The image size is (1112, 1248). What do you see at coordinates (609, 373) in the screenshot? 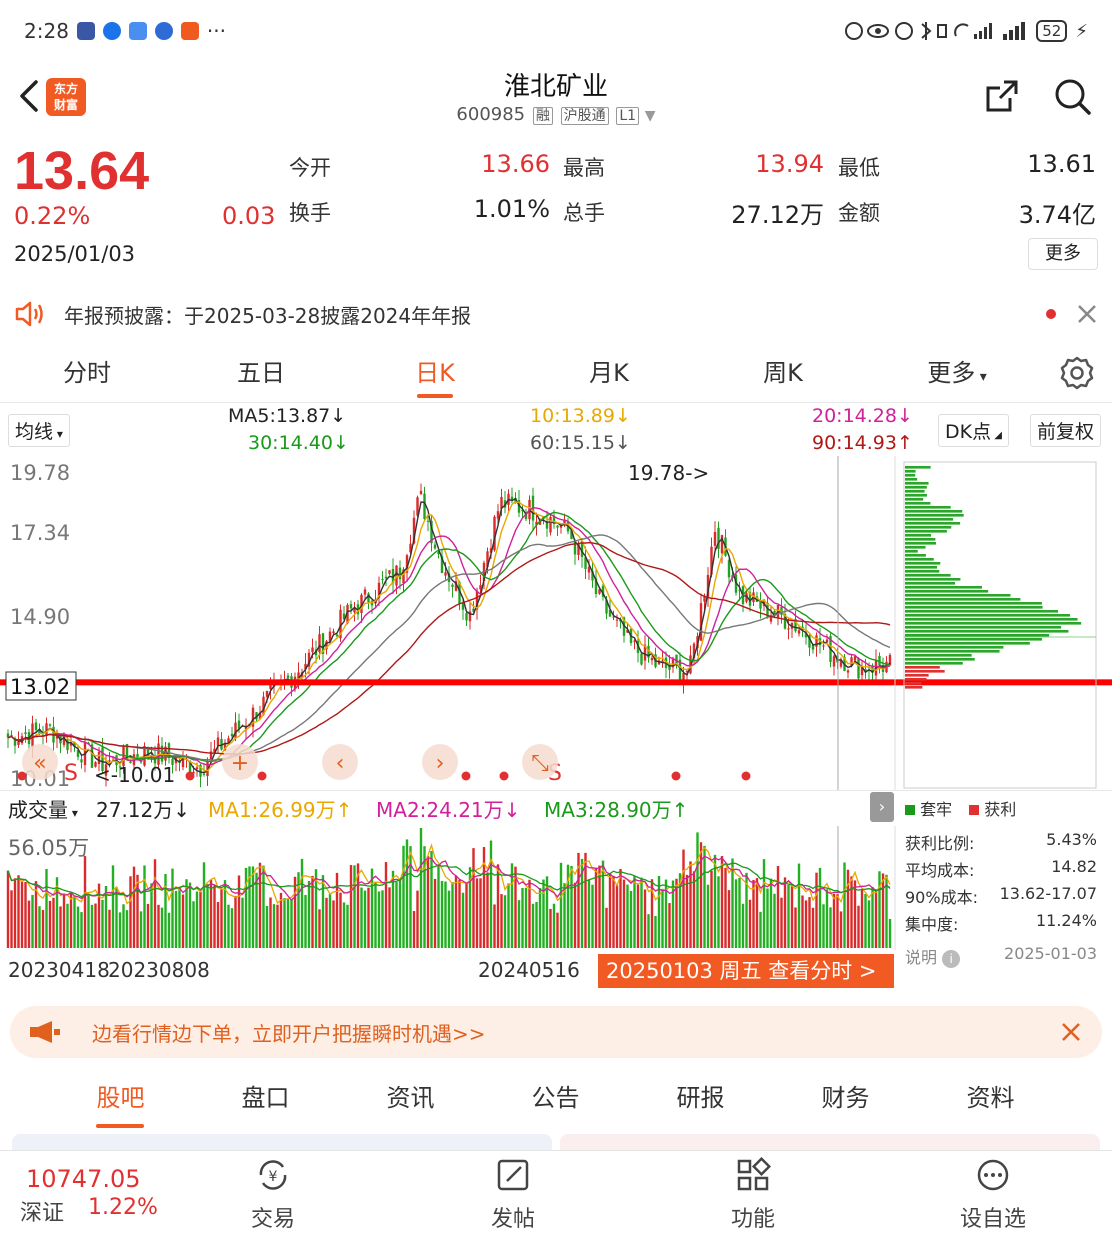
I see `tab-monthly-k: 月K` at bounding box center [609, 373].